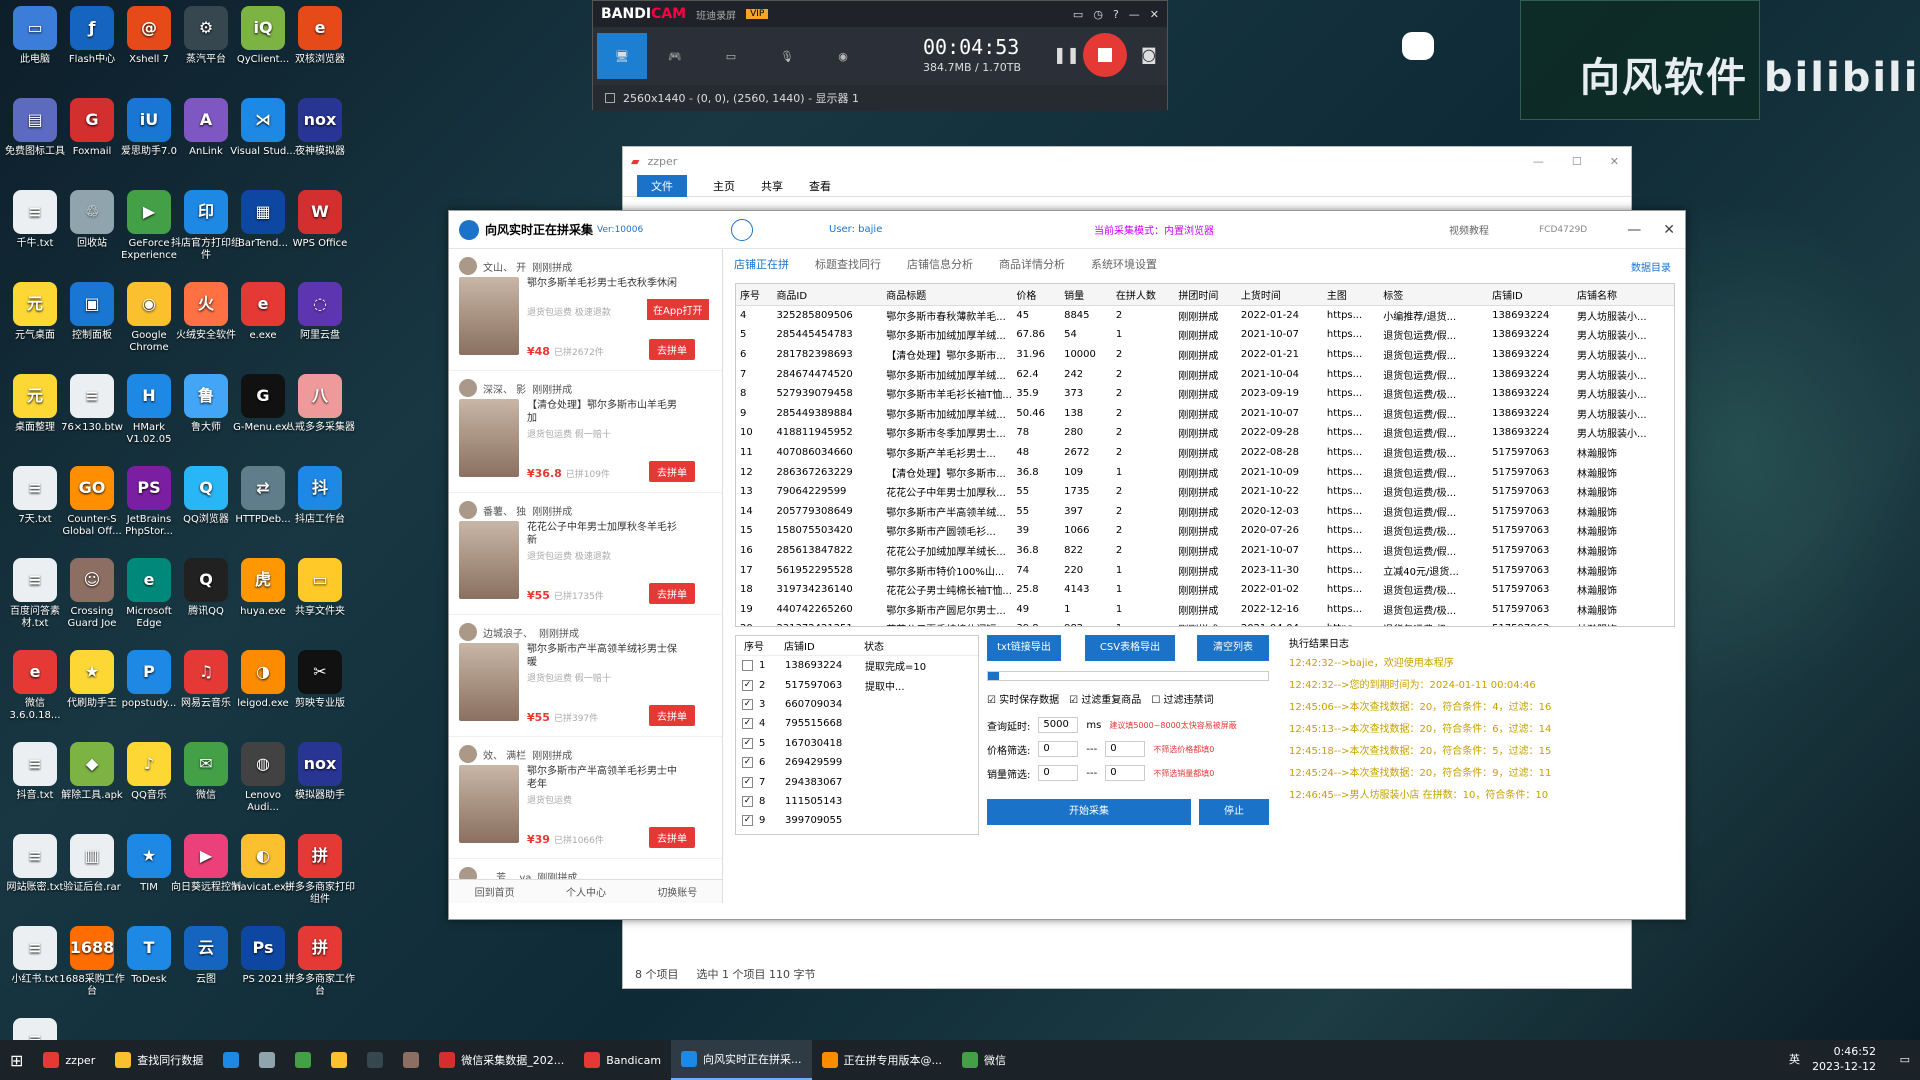 The width and height of the screenshot is (1920, 1080). I want to click on column-header: 商品ID, so click(827, 295).